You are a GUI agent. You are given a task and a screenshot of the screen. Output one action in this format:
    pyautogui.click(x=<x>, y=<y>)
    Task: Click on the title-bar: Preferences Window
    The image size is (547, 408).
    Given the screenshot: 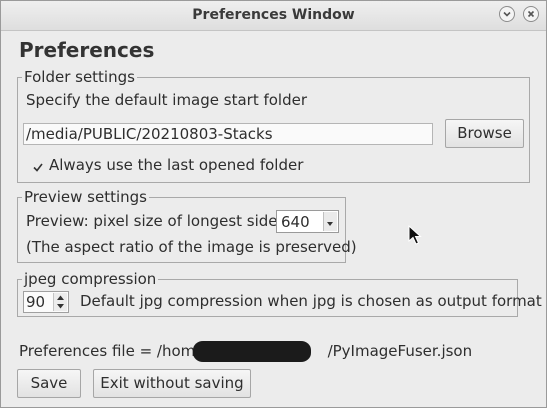 What is the action you would take?
    pyautogui.click(x=273, y=16)
    